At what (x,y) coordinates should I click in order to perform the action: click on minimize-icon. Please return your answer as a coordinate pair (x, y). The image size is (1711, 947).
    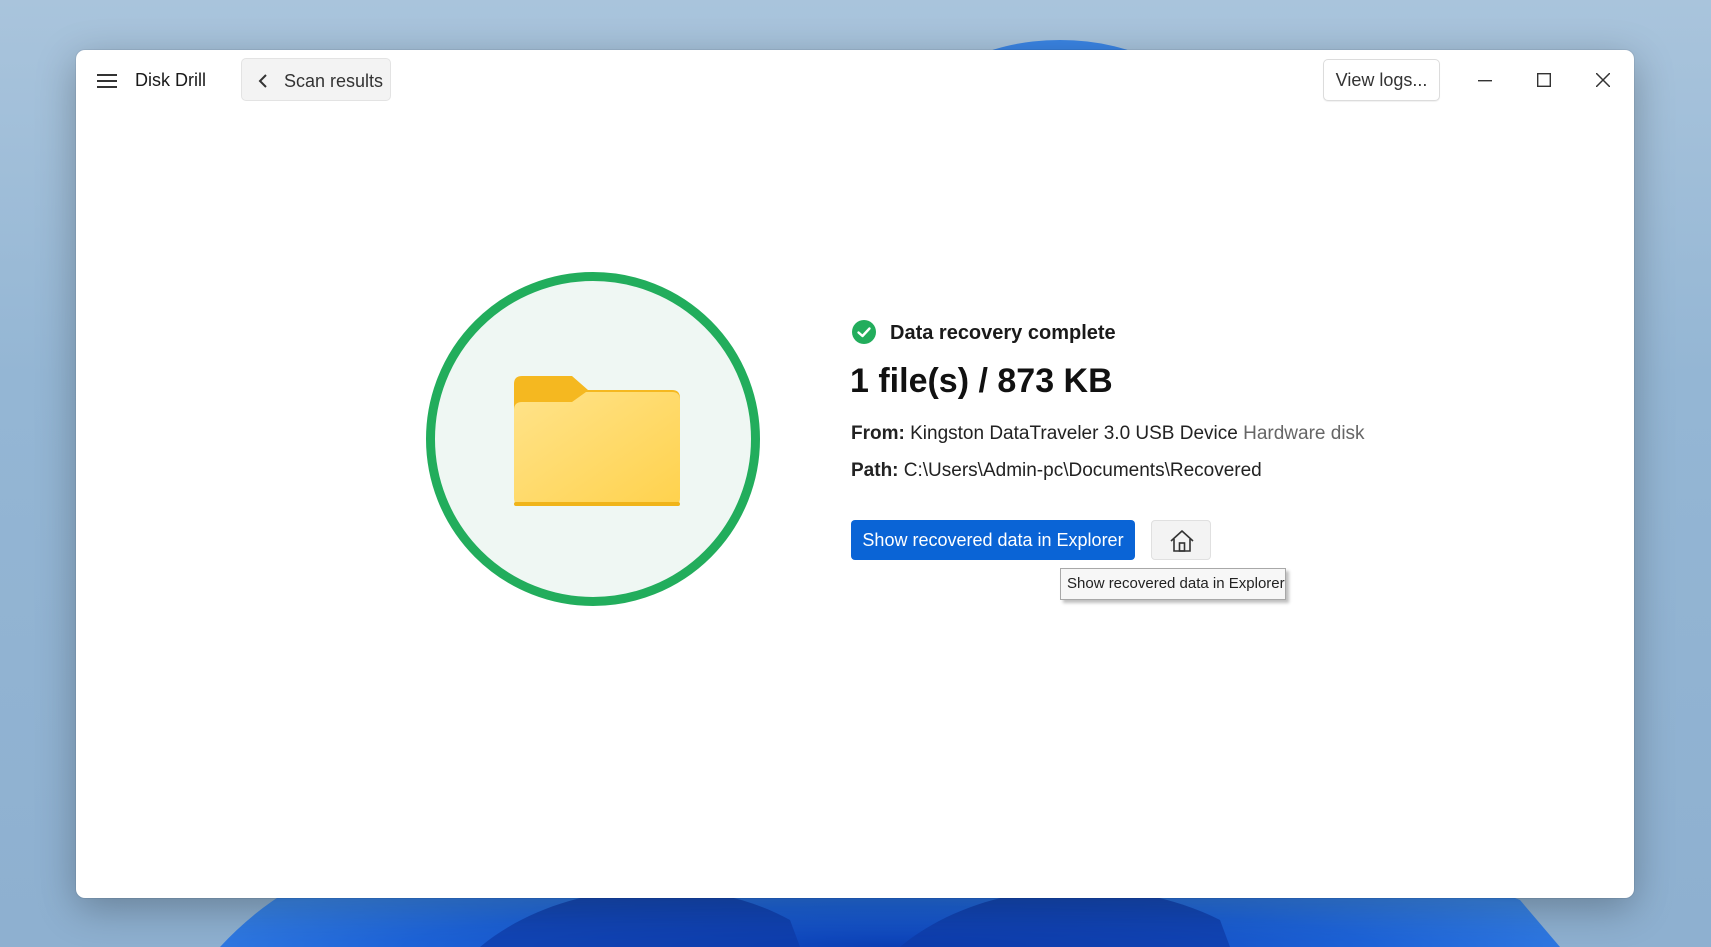
    Looking at the image, I should click on (1485, 81).